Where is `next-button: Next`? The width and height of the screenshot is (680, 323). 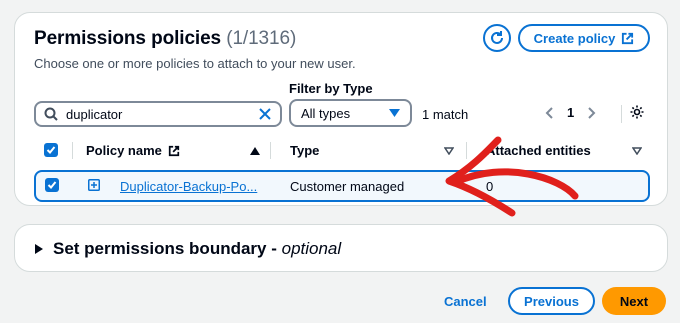 next-button: Next is located at coordinates (634, 301).